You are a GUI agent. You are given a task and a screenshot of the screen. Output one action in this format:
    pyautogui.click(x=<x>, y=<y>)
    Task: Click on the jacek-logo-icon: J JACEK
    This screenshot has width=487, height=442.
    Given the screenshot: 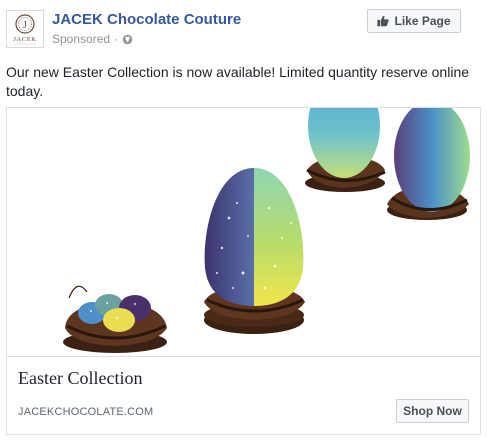 What is the action you would take?
    pyautogui.click(x=24, y=29)
    